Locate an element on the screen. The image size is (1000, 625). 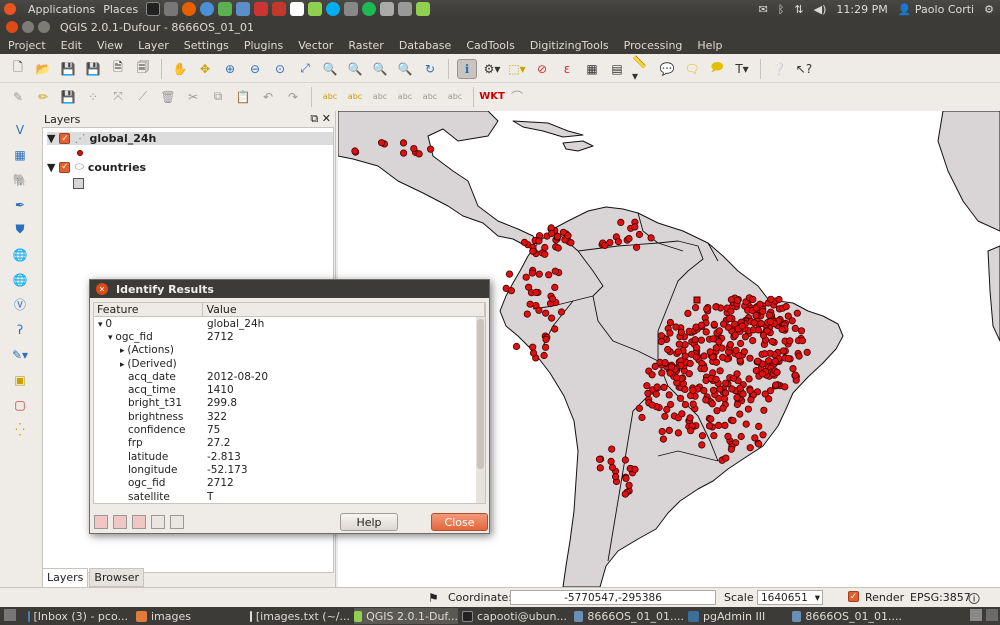
edit-line-icon: ⌒ is located at coordinates (517, 97).